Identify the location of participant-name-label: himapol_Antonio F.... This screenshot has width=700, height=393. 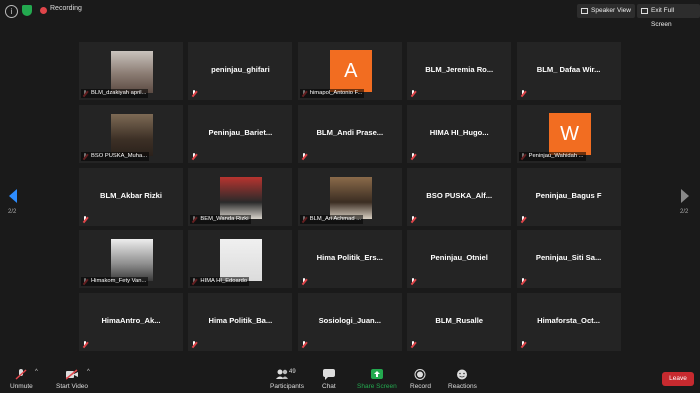
(332, 93).